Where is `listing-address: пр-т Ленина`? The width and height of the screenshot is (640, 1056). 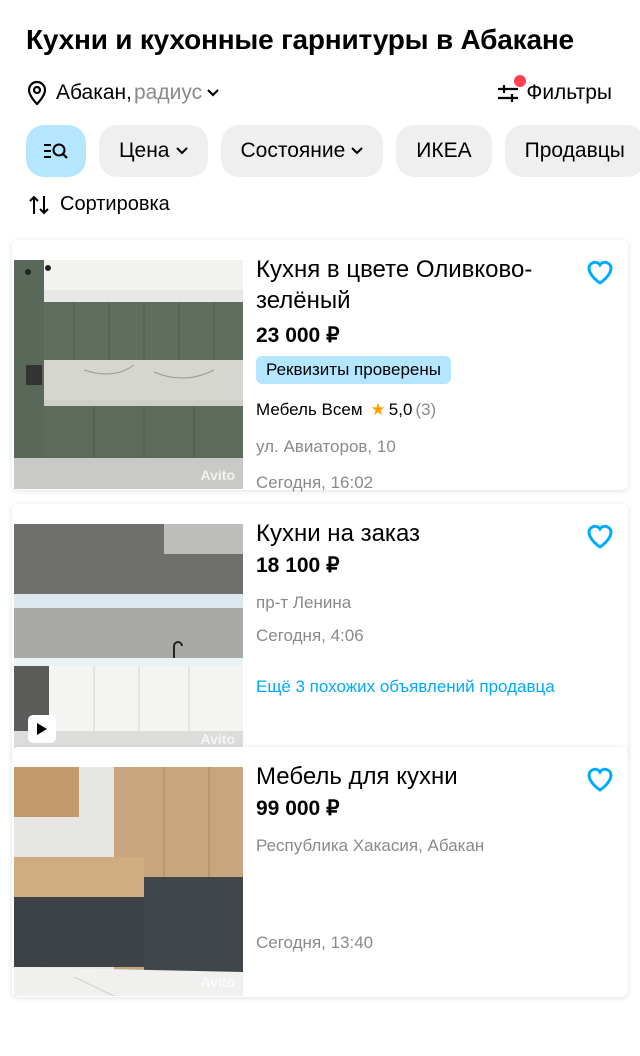
listing-address: пр-т Ленина is located at coordinates (304, 602).